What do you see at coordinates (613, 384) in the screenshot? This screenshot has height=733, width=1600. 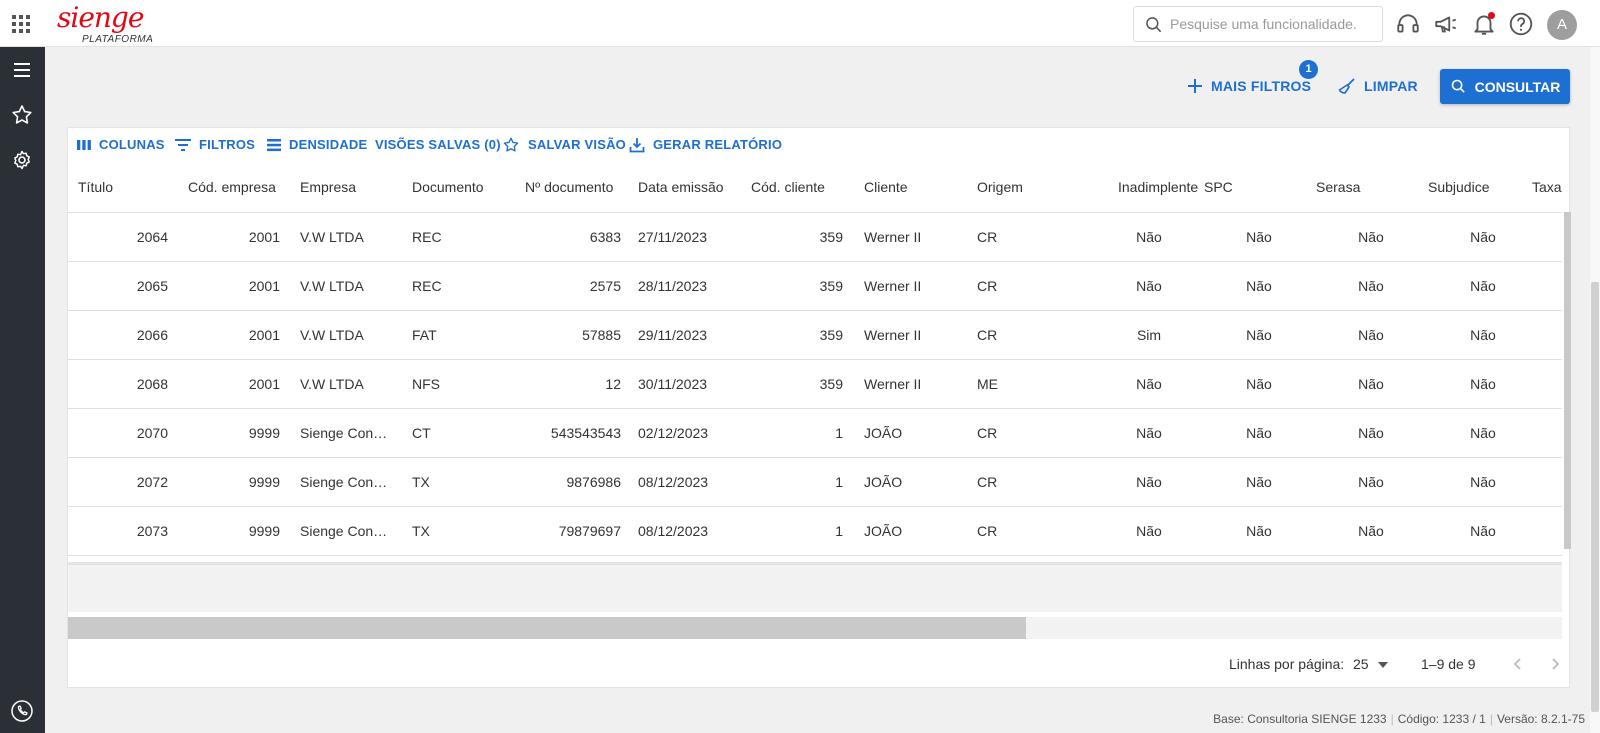 I see `table-cell: 12` at bounding box center [613, 384].